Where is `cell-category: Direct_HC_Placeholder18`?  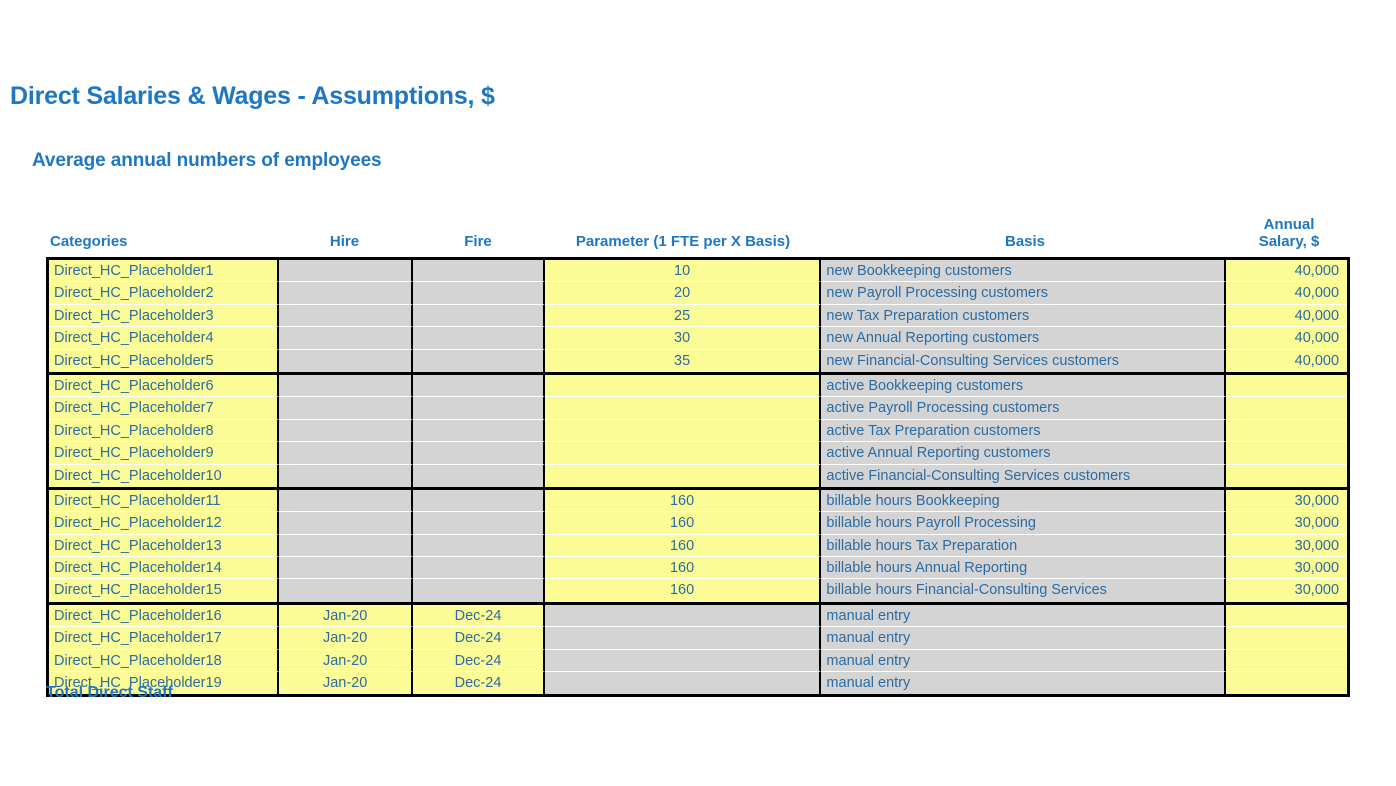 cell-category: Direct_HC_Placeholder18 is located at coordinates (164, 661).